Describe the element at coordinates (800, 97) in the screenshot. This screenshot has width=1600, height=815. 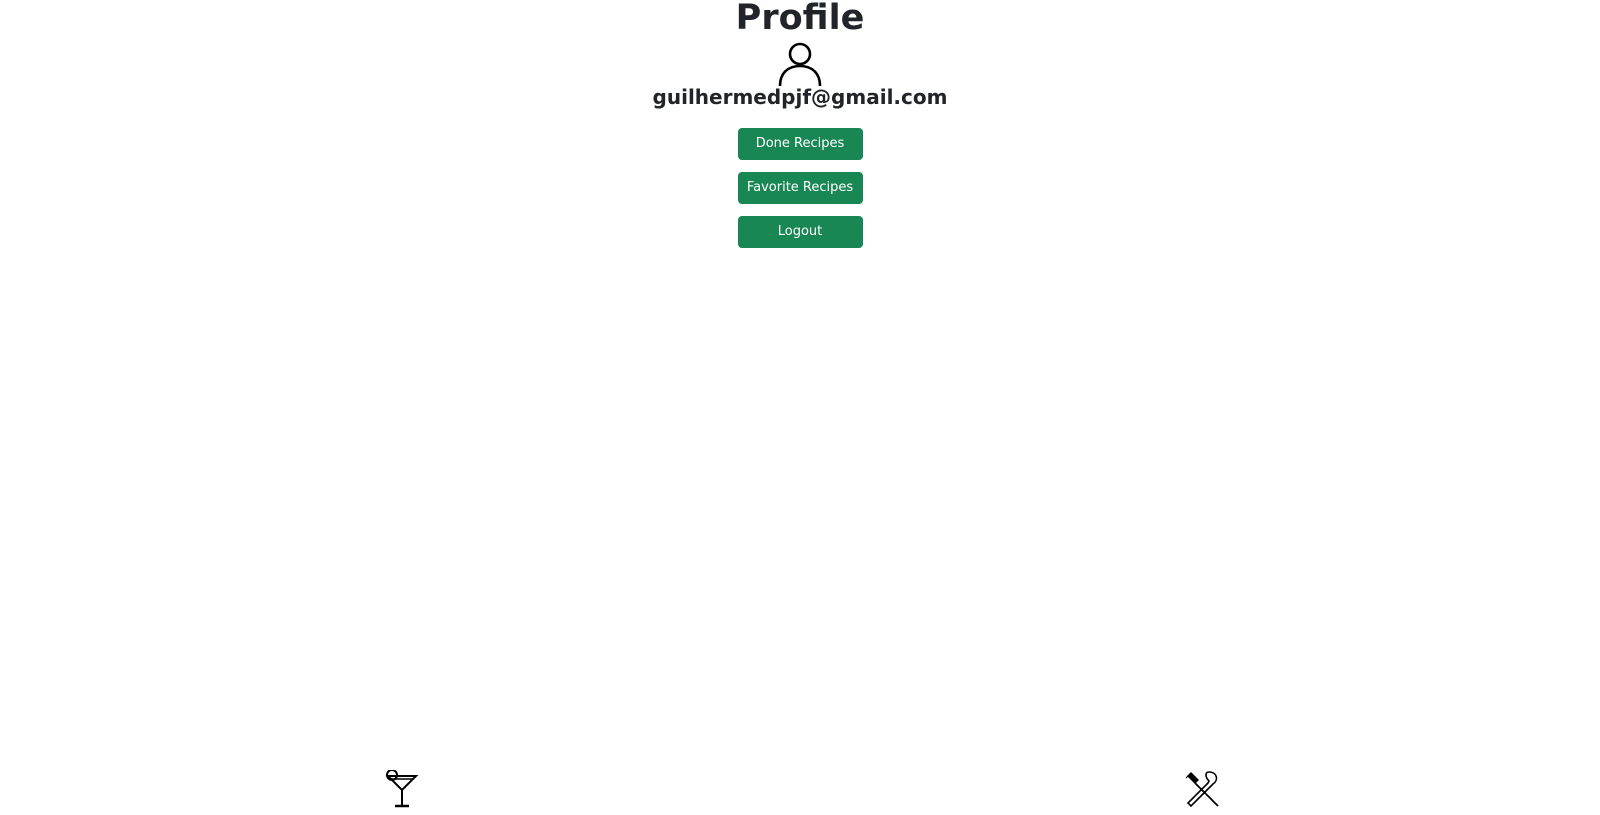
I see `profile-email: guilhermedpjf@gmail.com` at that location.